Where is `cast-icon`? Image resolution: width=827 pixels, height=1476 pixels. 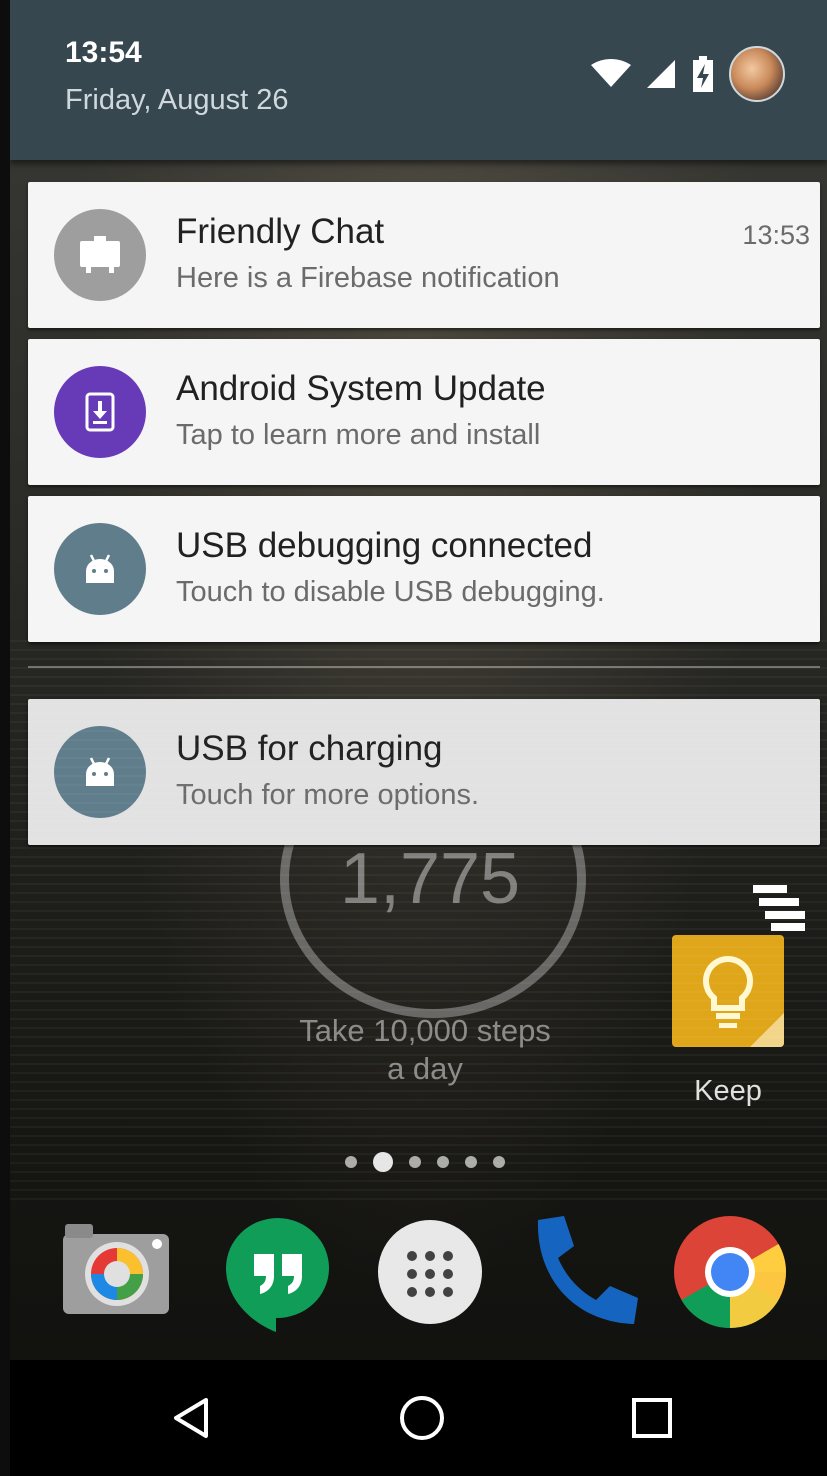
cast-icon is located at coordinates (100, 255).